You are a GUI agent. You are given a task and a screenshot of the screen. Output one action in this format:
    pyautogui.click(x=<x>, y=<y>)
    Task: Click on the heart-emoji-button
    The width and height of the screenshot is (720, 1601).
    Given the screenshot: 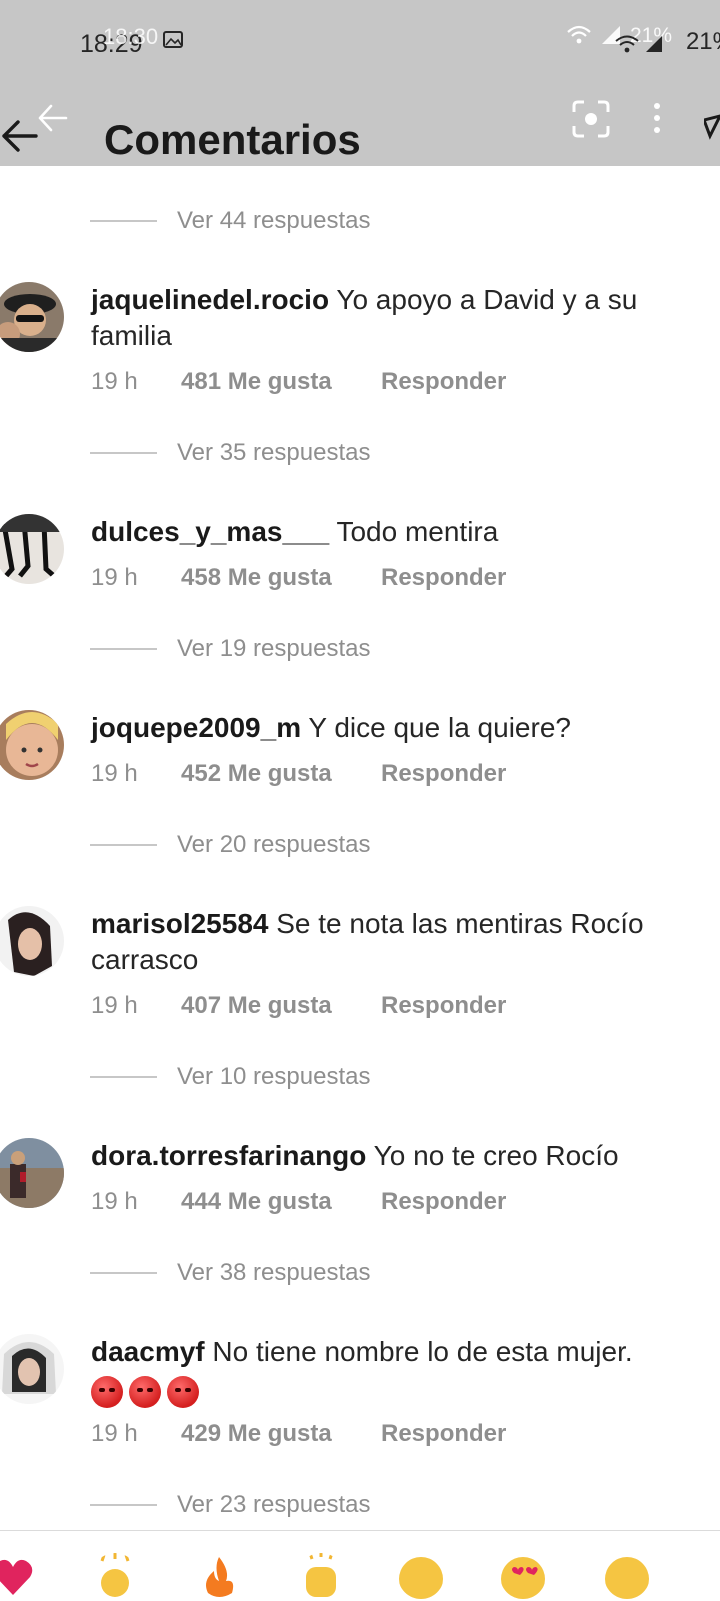 What is the action you would take?
    pyautogui.click(x=18, y=1576)
    